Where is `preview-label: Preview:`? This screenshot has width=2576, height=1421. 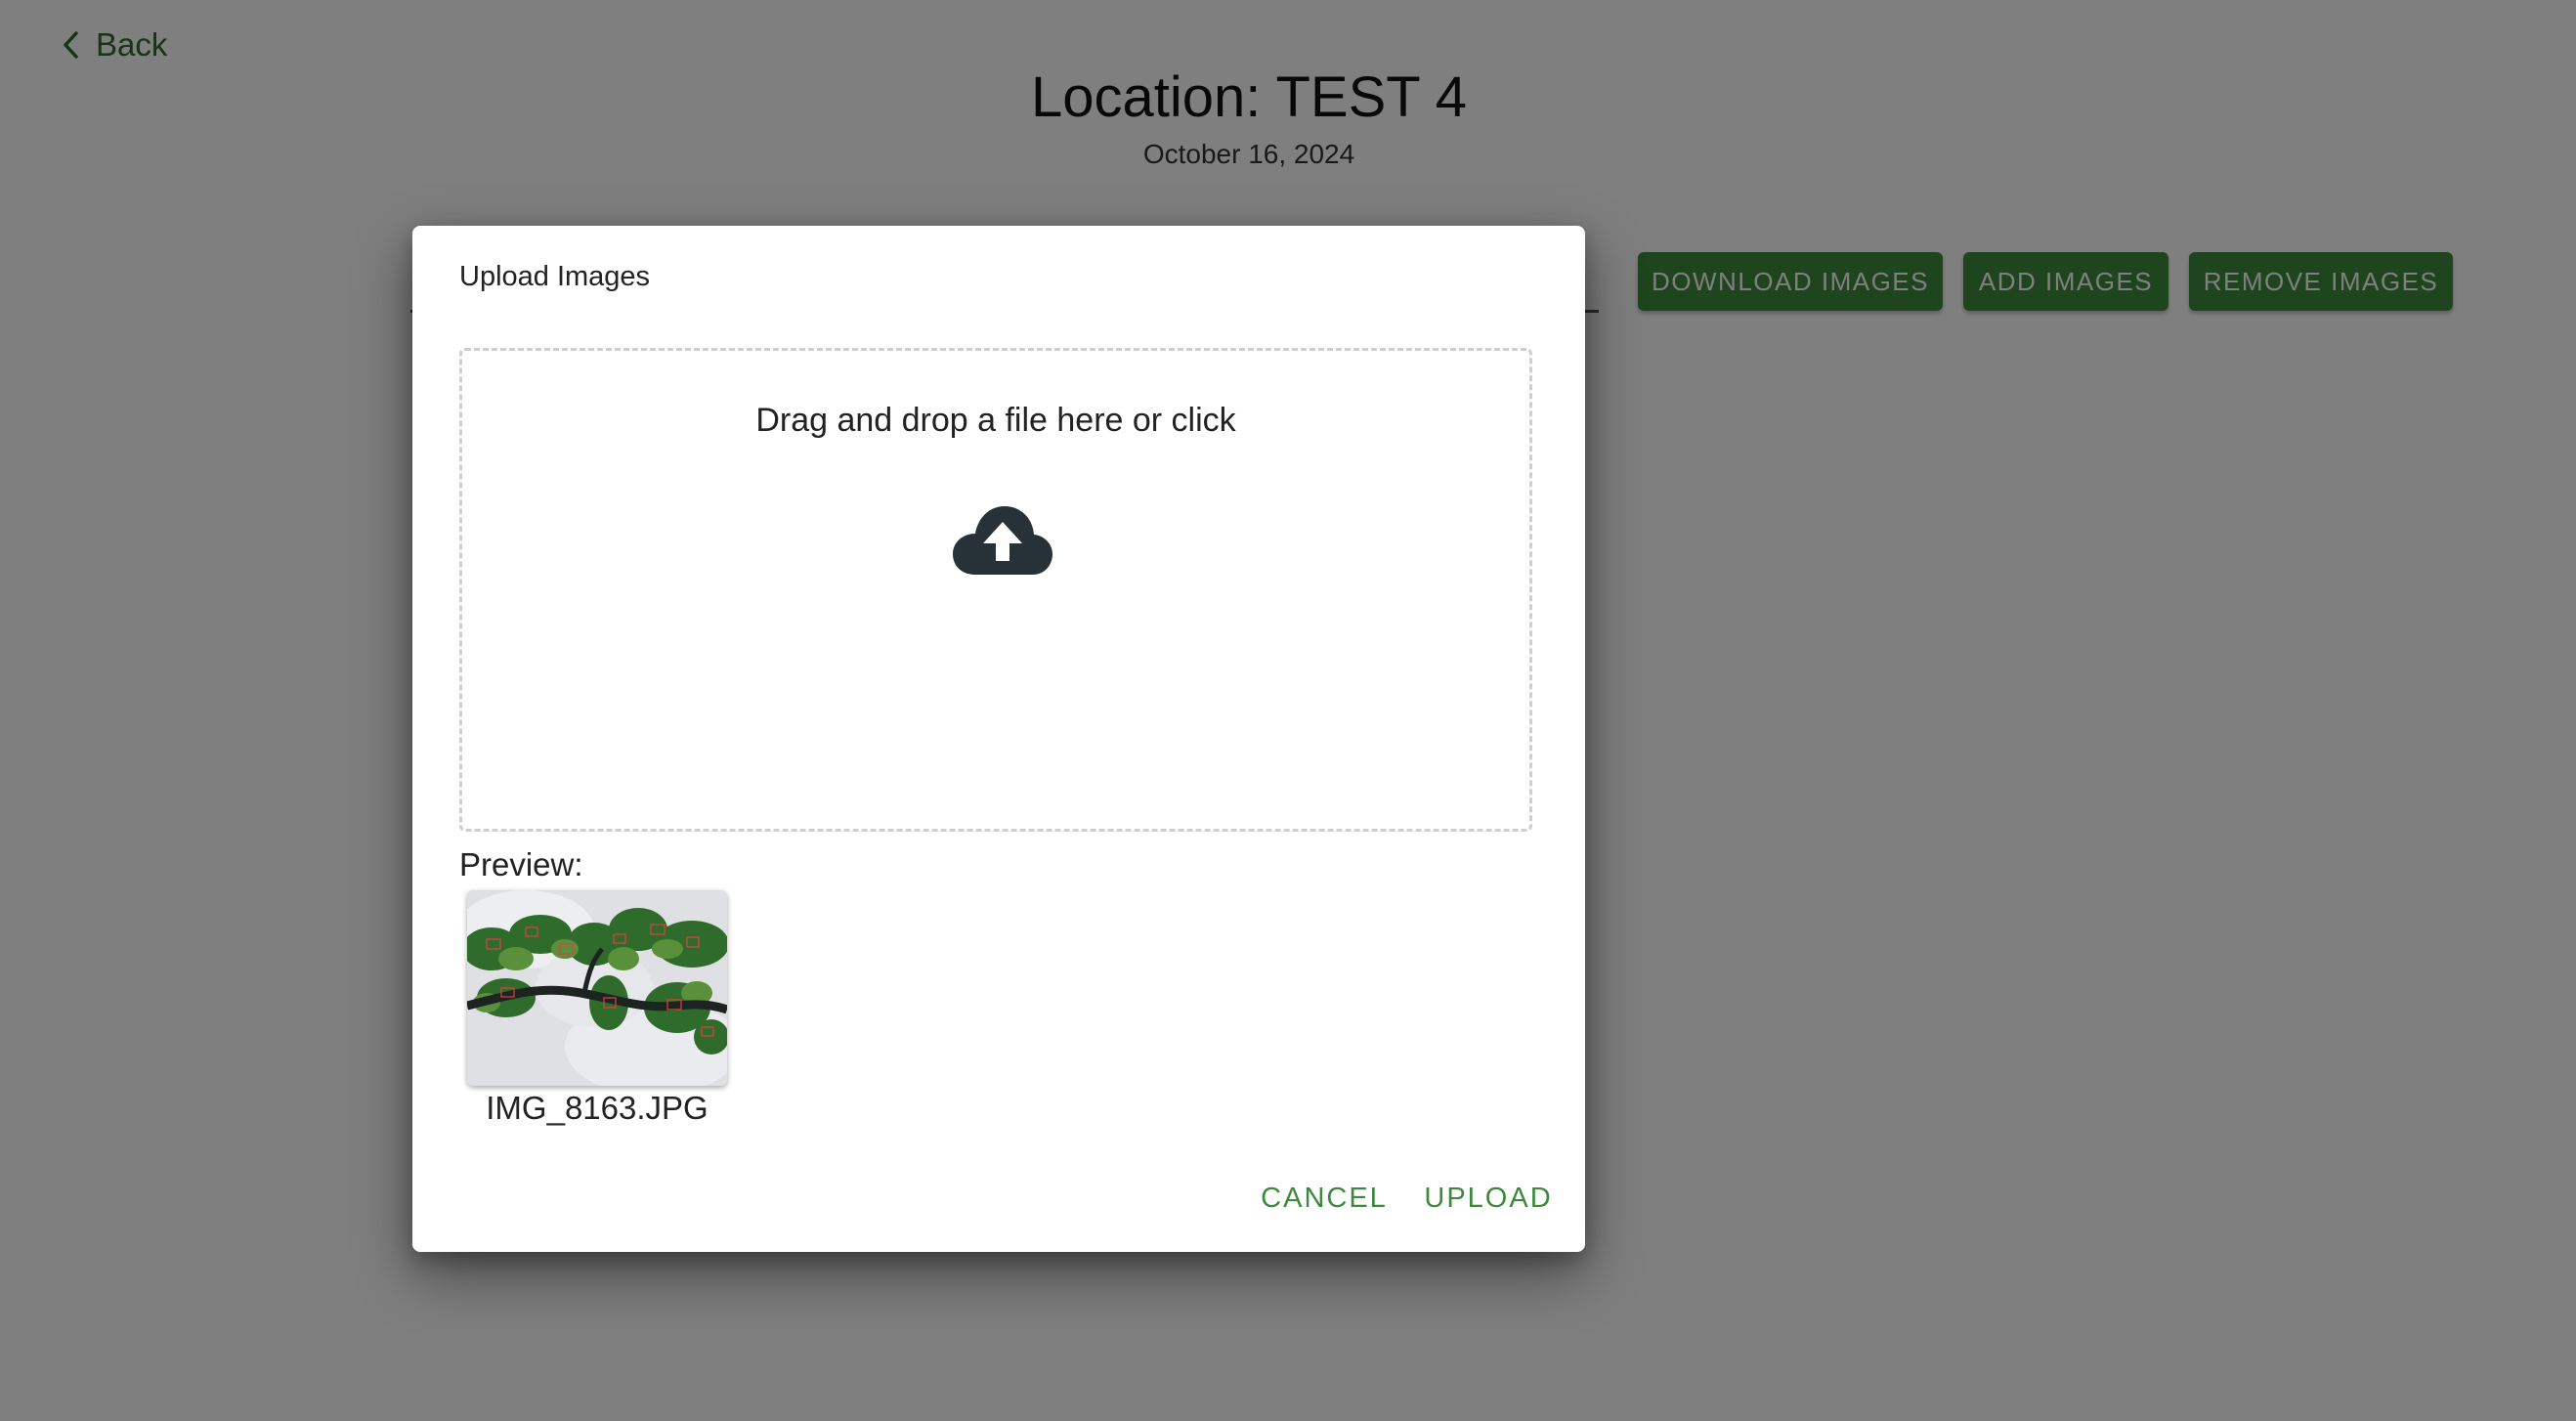
preview-label: Preview: is located at coordinates (521, 864).